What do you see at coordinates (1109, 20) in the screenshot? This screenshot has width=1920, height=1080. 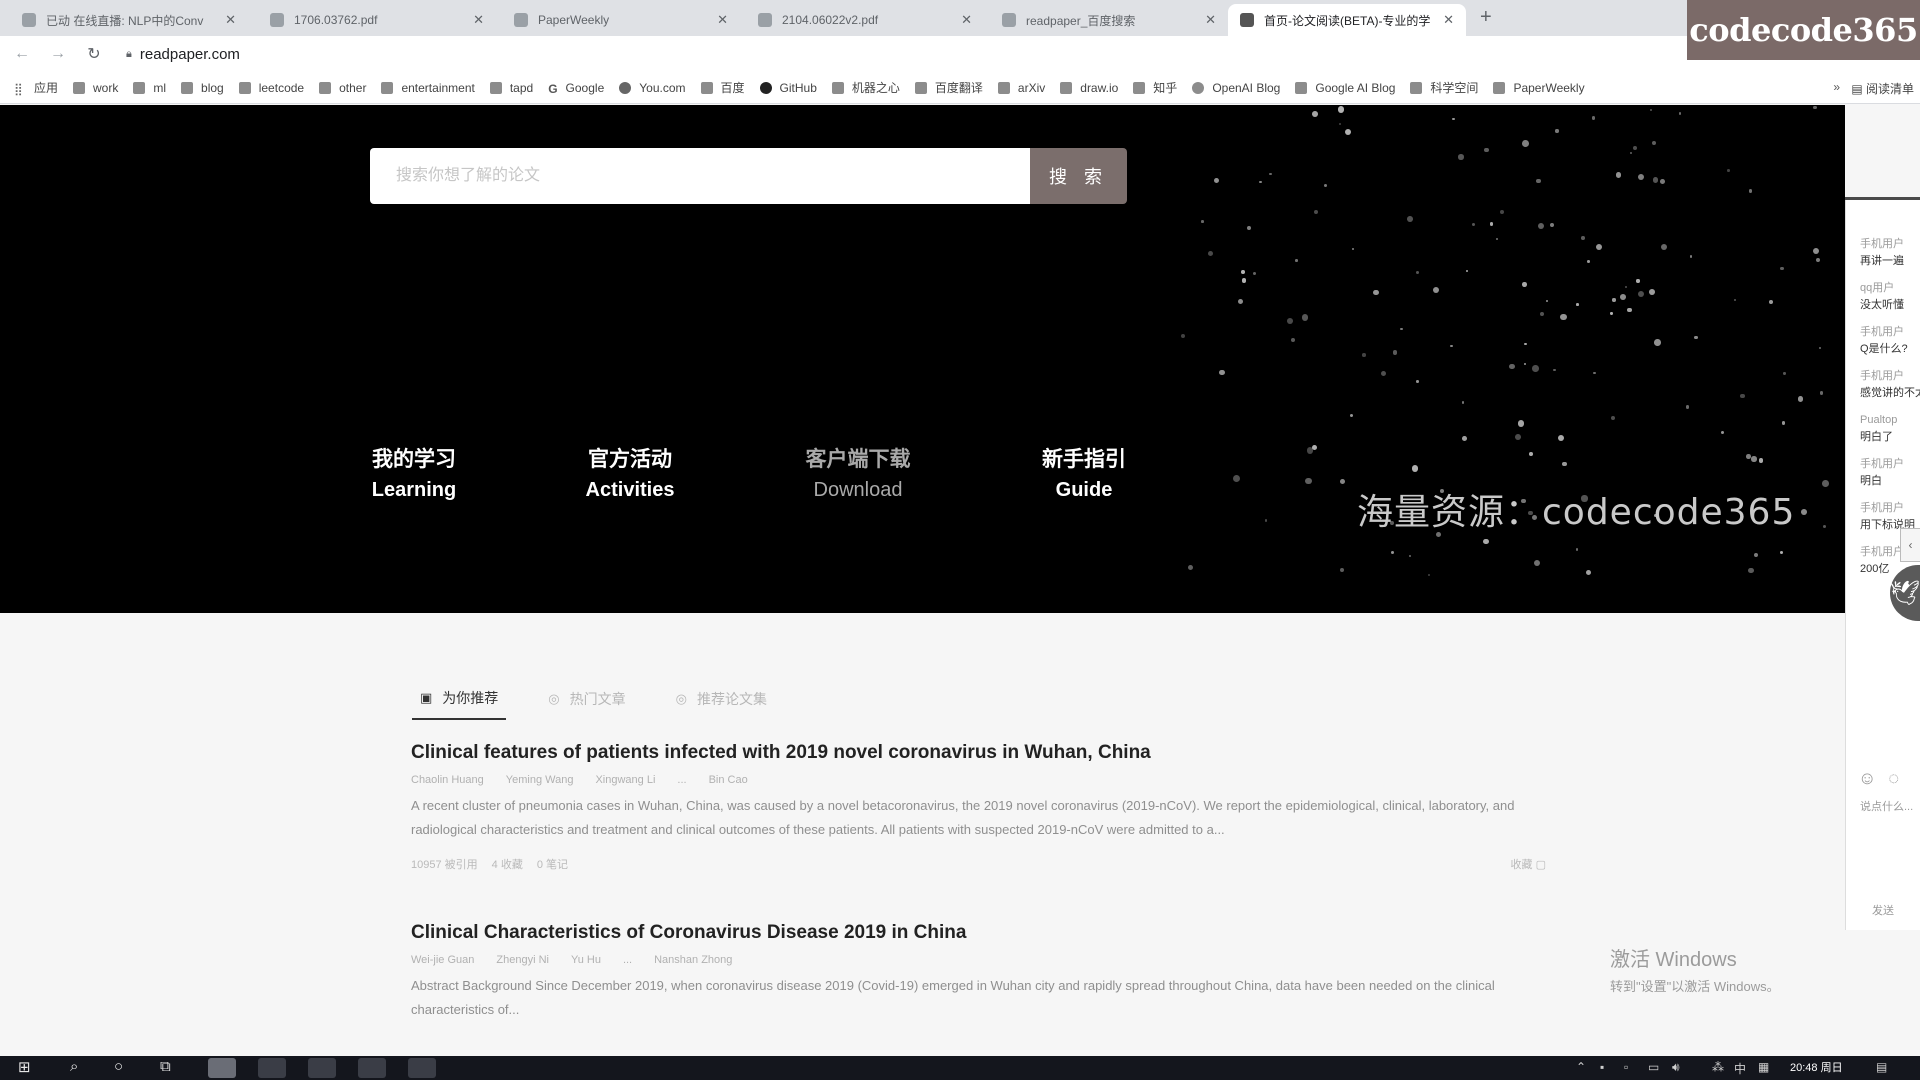 I see `browser-tab-5: readpaper_百度搜索 ✕` at bounding box center [1109, 20].